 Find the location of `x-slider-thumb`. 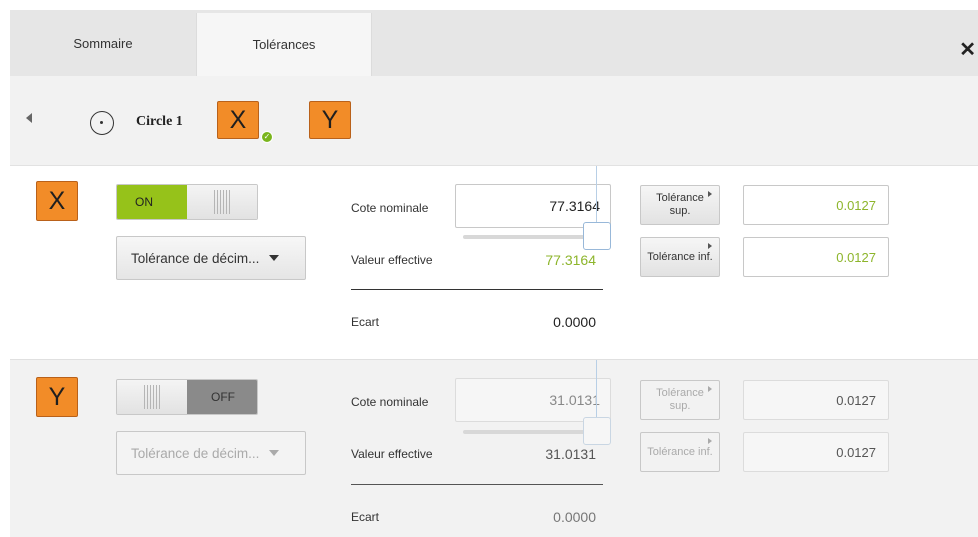

x-slider-thumb is located at coordinates (597, 236).